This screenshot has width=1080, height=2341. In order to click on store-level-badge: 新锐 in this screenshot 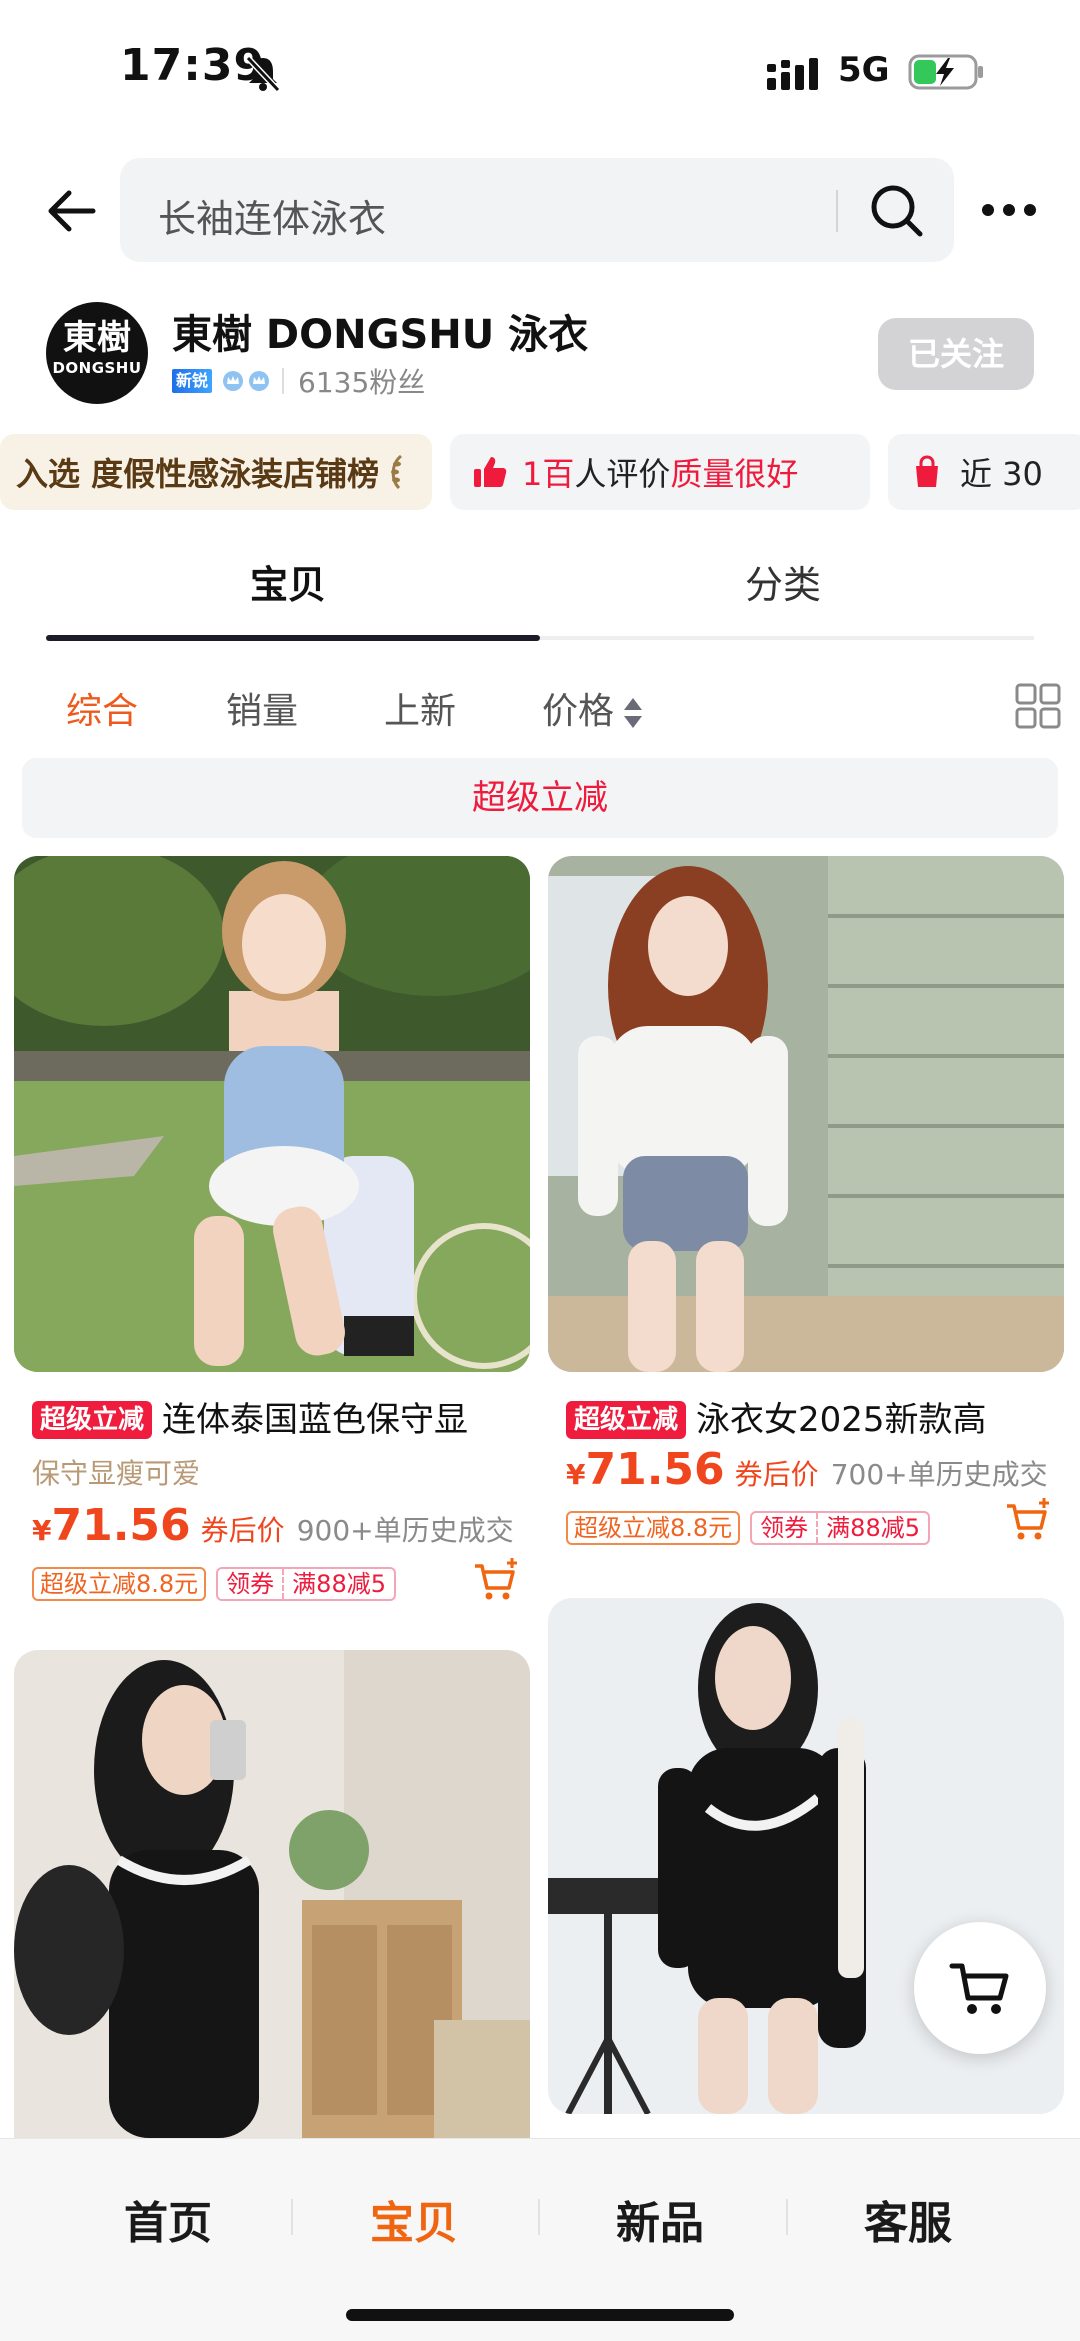, I will do `click(192, 381)`.